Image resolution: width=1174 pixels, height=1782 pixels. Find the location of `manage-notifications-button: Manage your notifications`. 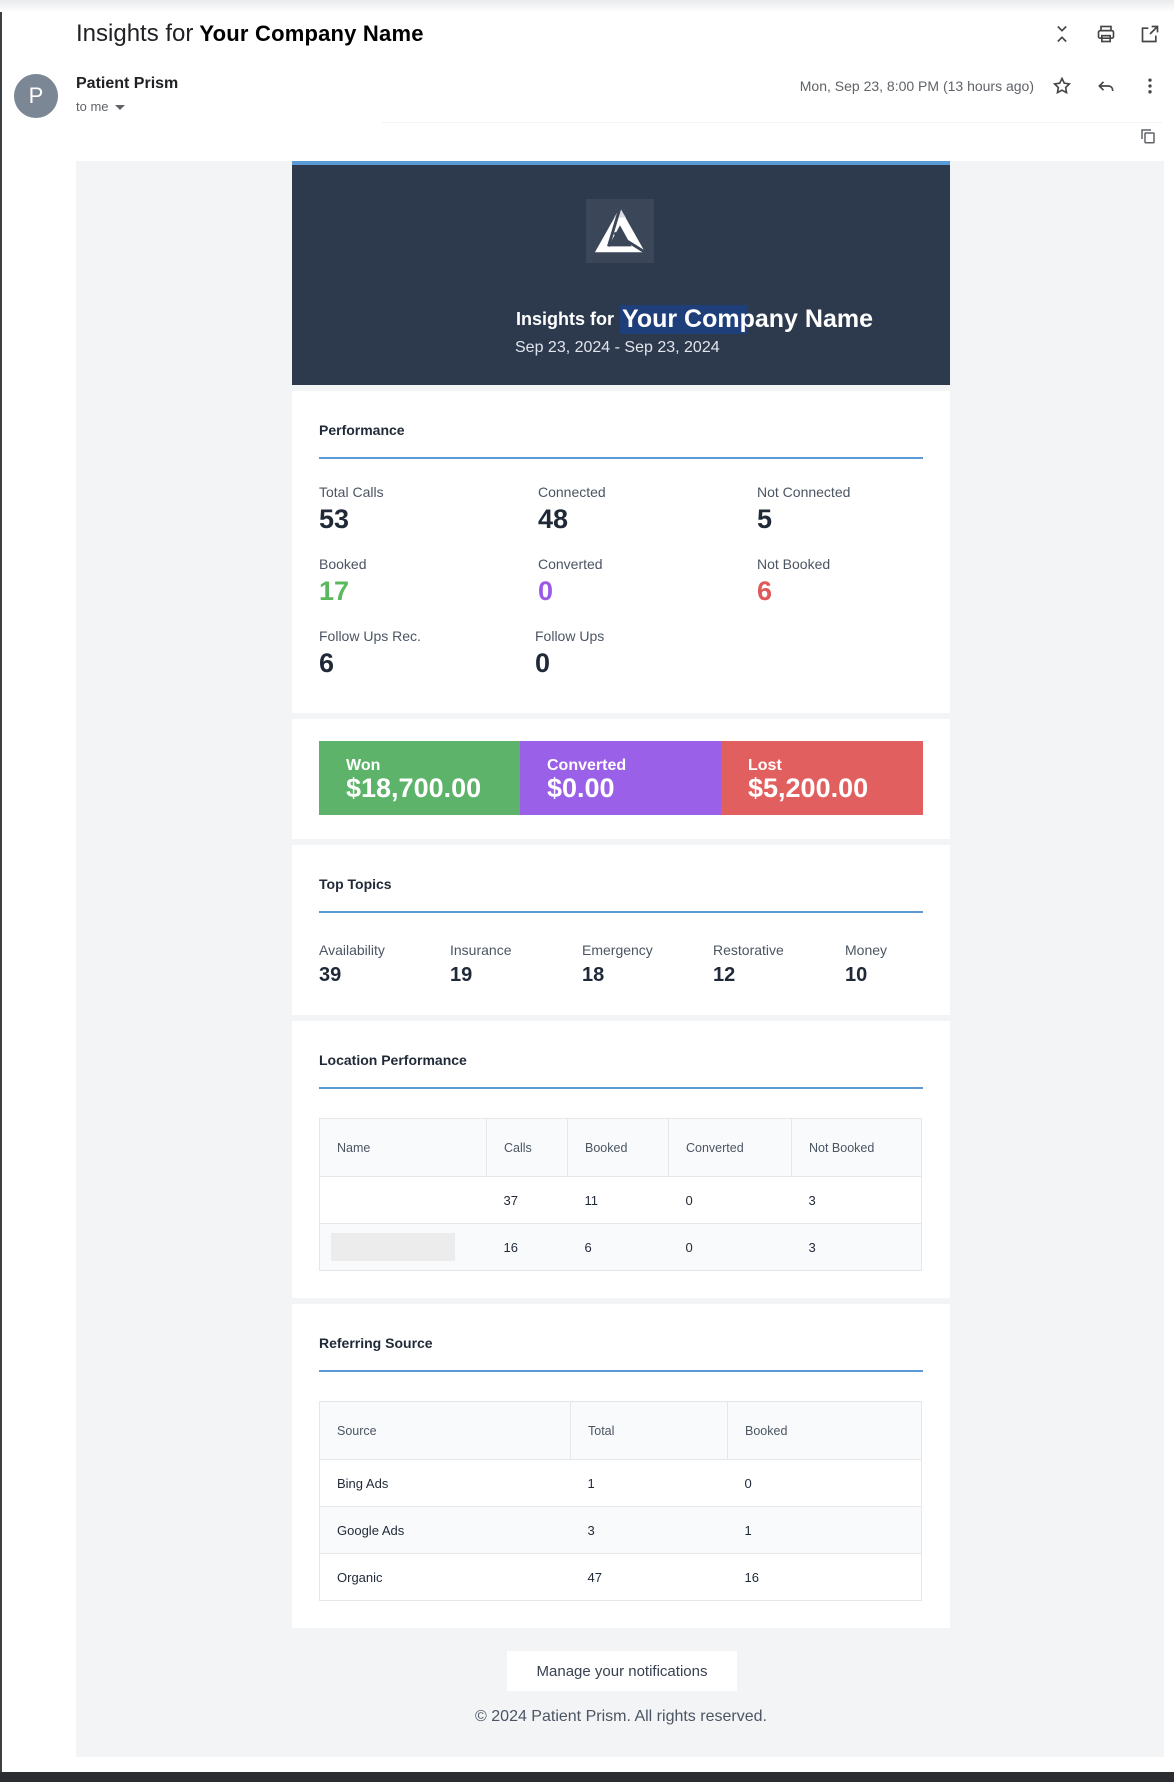

manage-notifications-button: Manage your notifications is located at coordinates (622, 1671).